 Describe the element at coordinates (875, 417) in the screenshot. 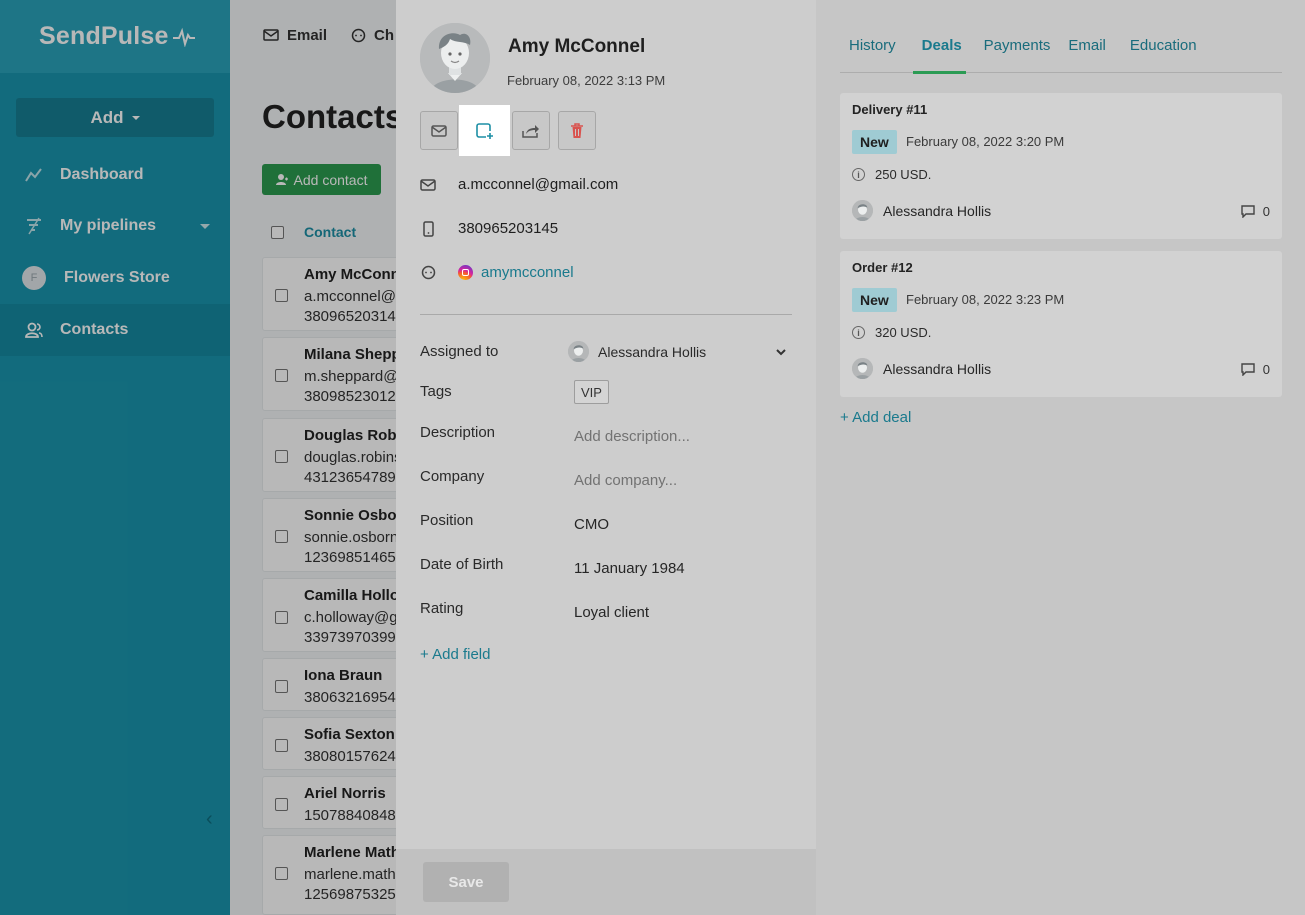

I see `add-deal-link: + Add deal` at that location.